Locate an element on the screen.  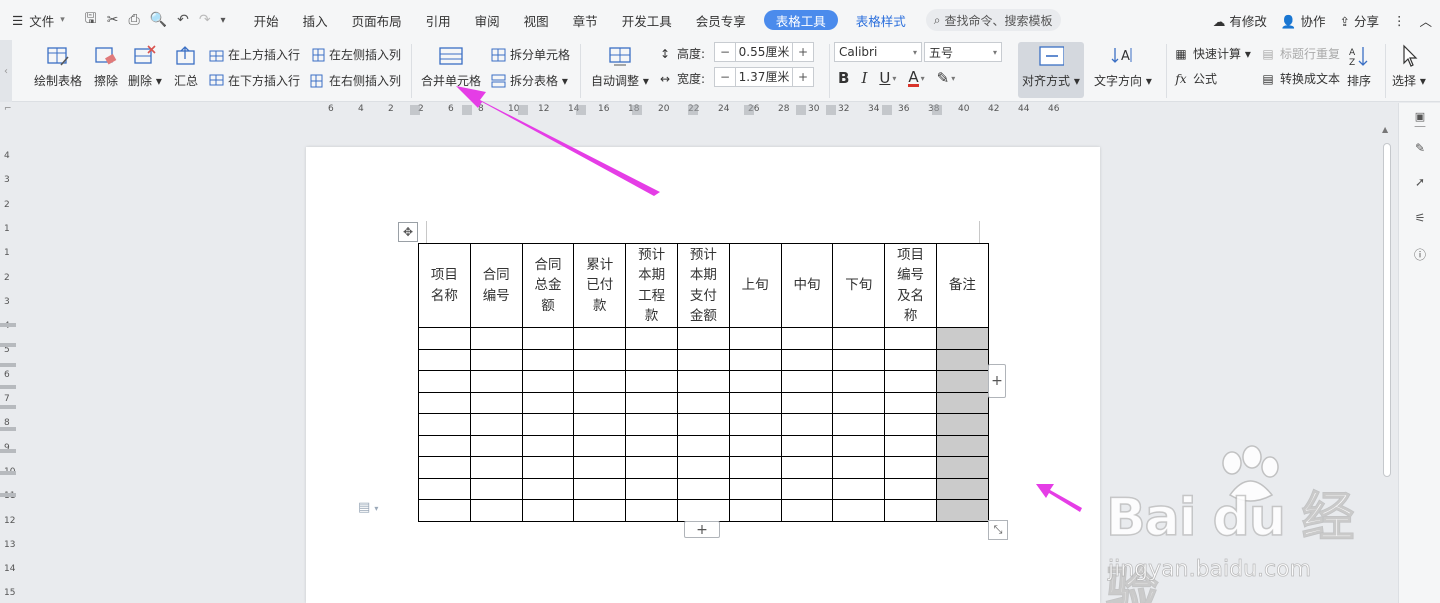
table-move-handle: ✥ is located at coordinates (408, 232).